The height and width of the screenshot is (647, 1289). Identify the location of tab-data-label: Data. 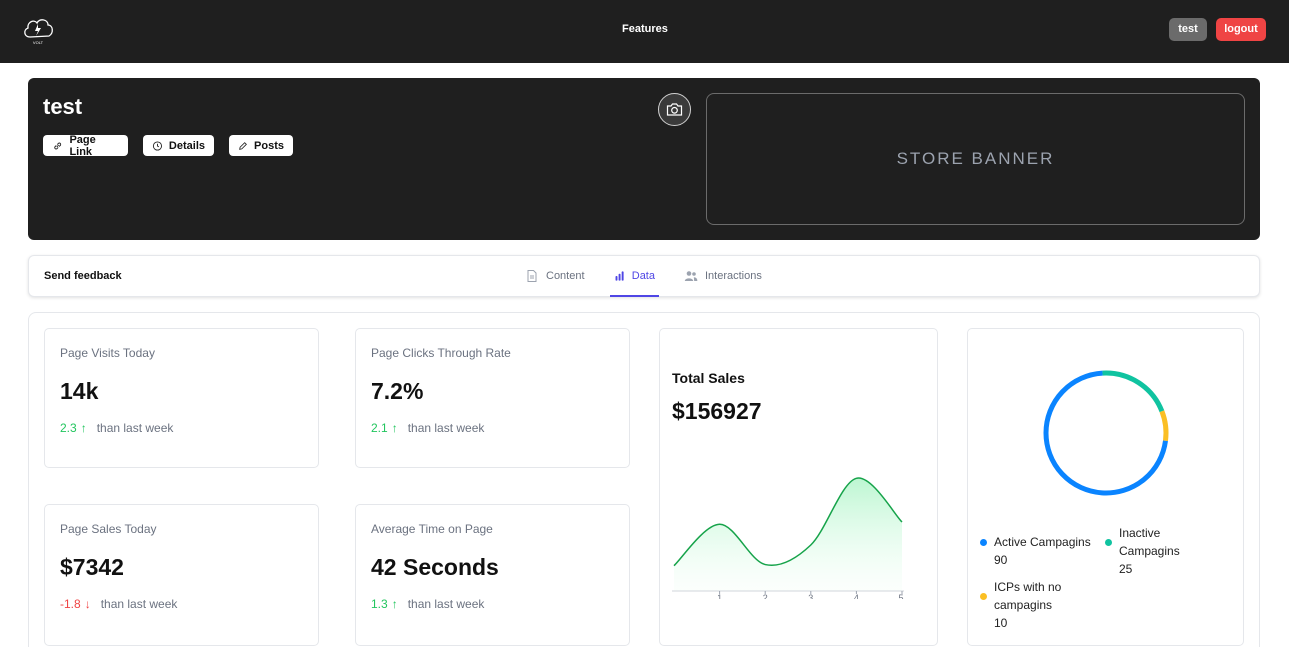
(643, 275).